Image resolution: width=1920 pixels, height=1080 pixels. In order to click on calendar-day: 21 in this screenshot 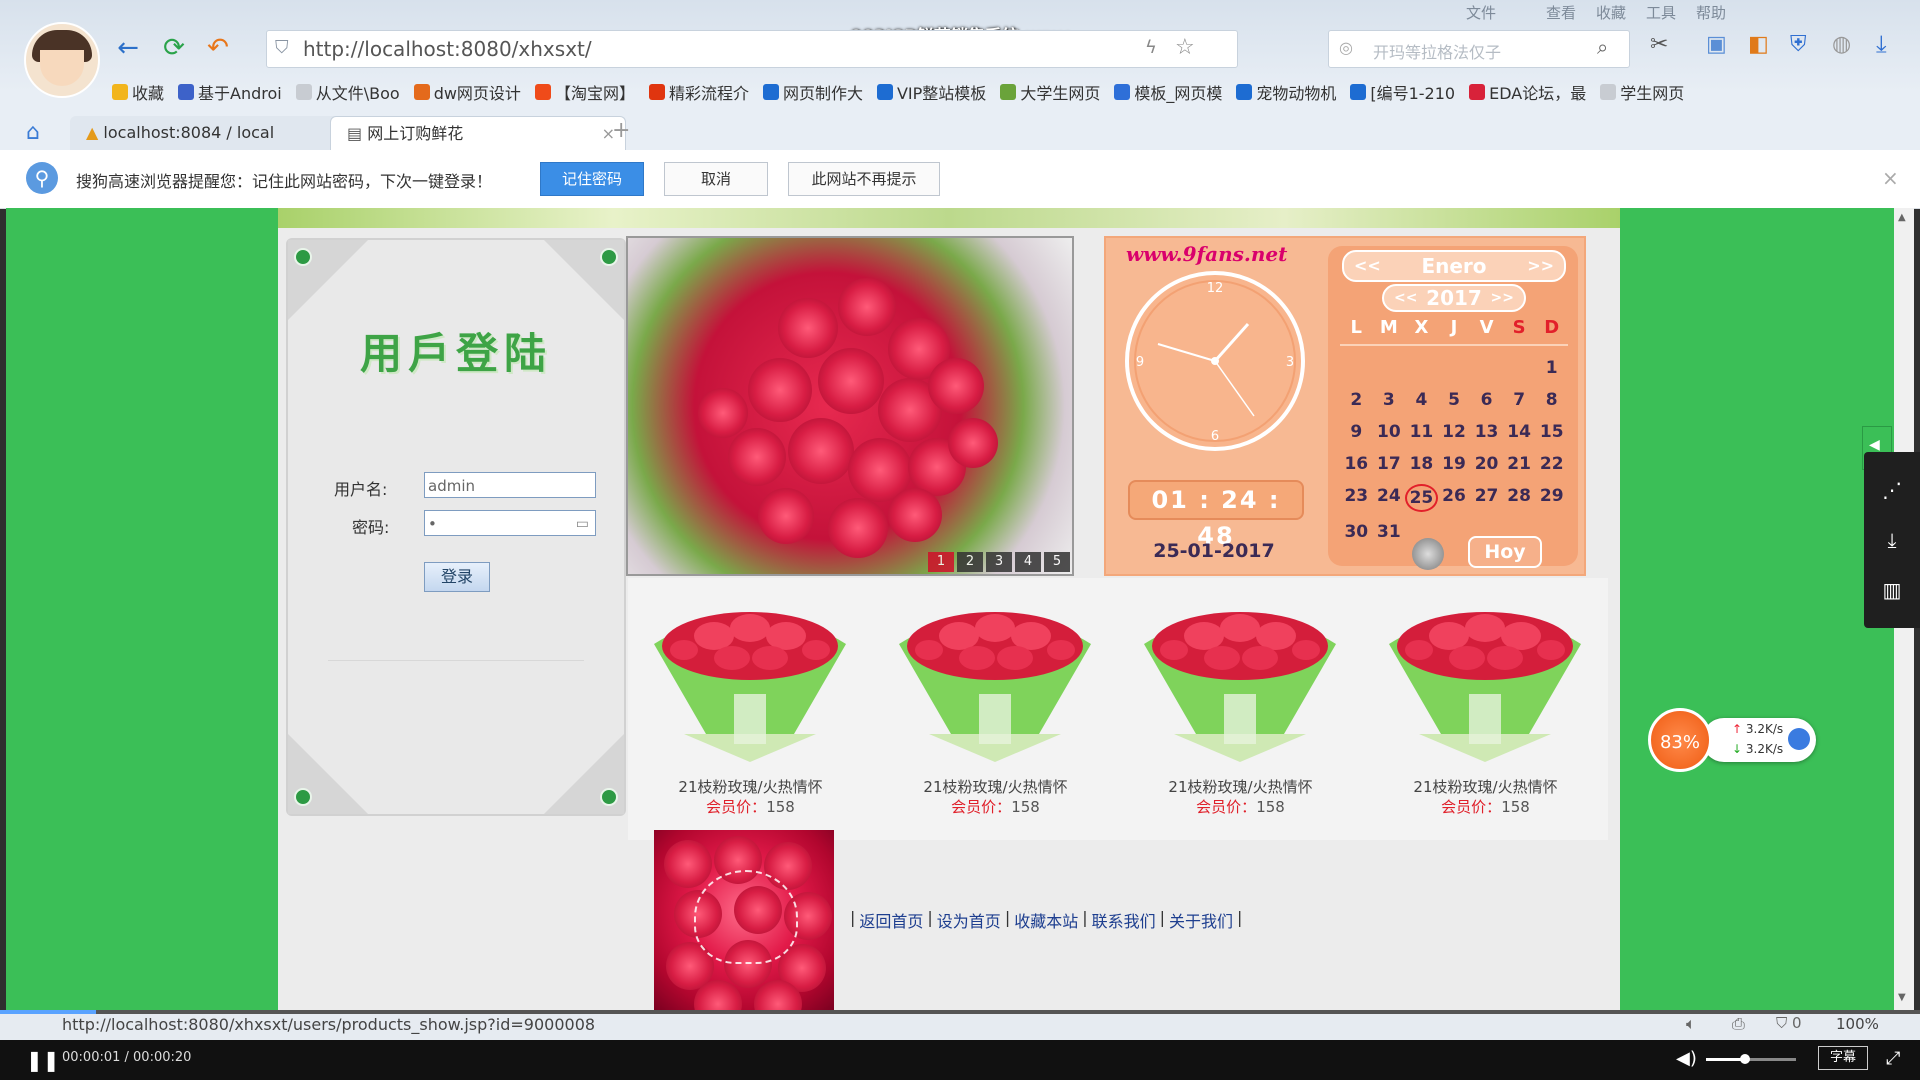, I will do `click(1519, 464)`.